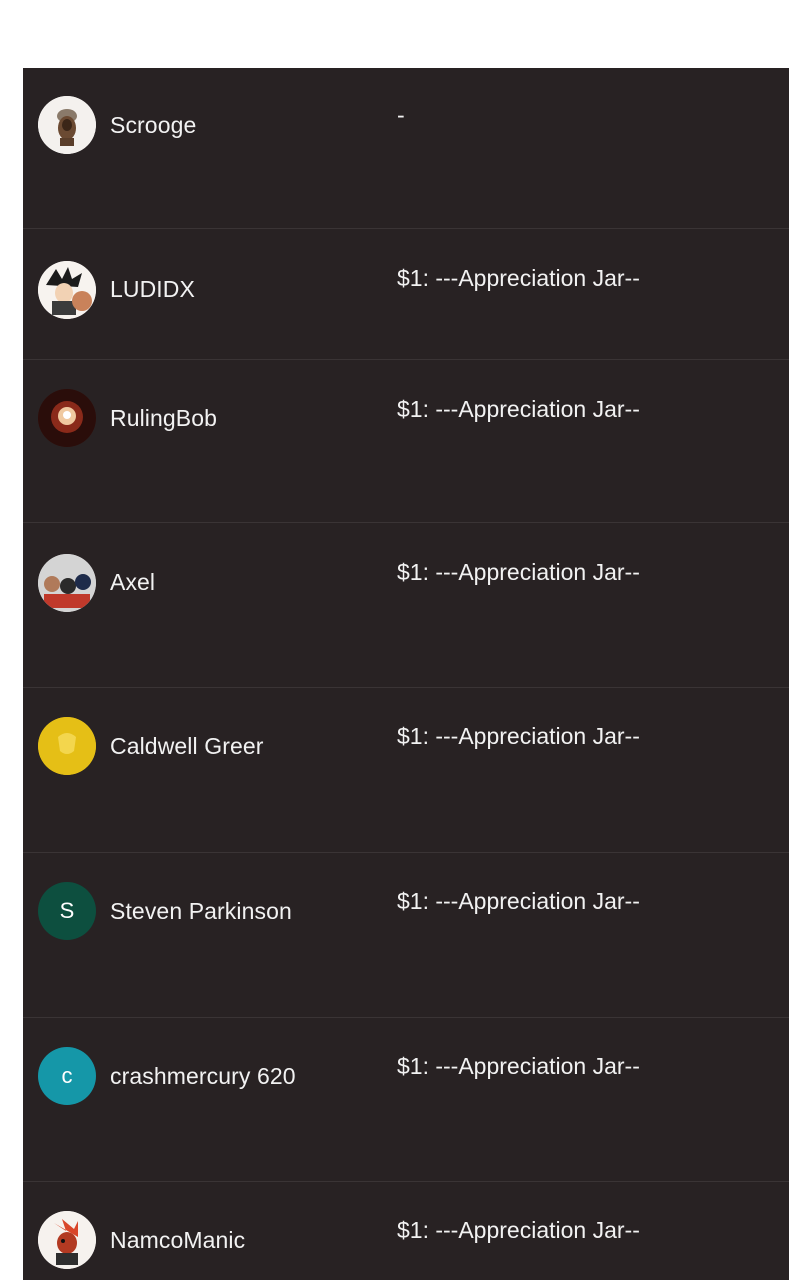  What do you see at coordinates (178, 1240) in the screenshot?
I see `supporter-name: NamcoManic` at bounding box center [178, 1240].